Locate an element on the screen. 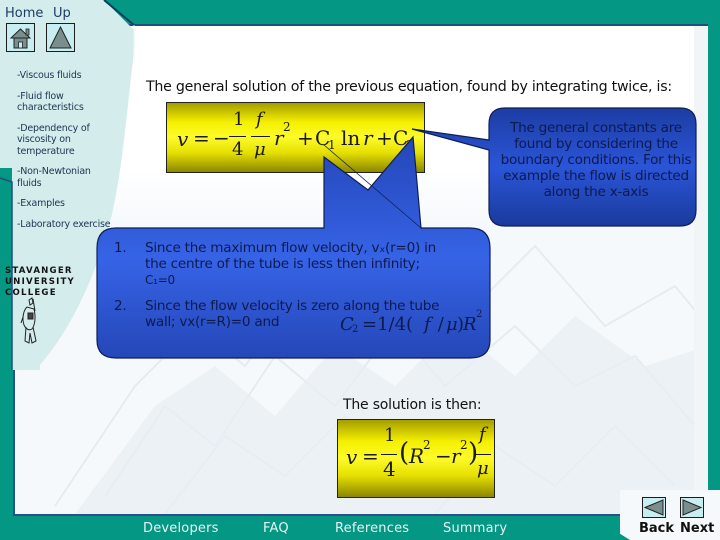 The width and height of the screenshot is (720, 540). solution-equation-box: v = 1 4 ( R 2 − r 2 ) f μ is located at coordinates (416, 458).